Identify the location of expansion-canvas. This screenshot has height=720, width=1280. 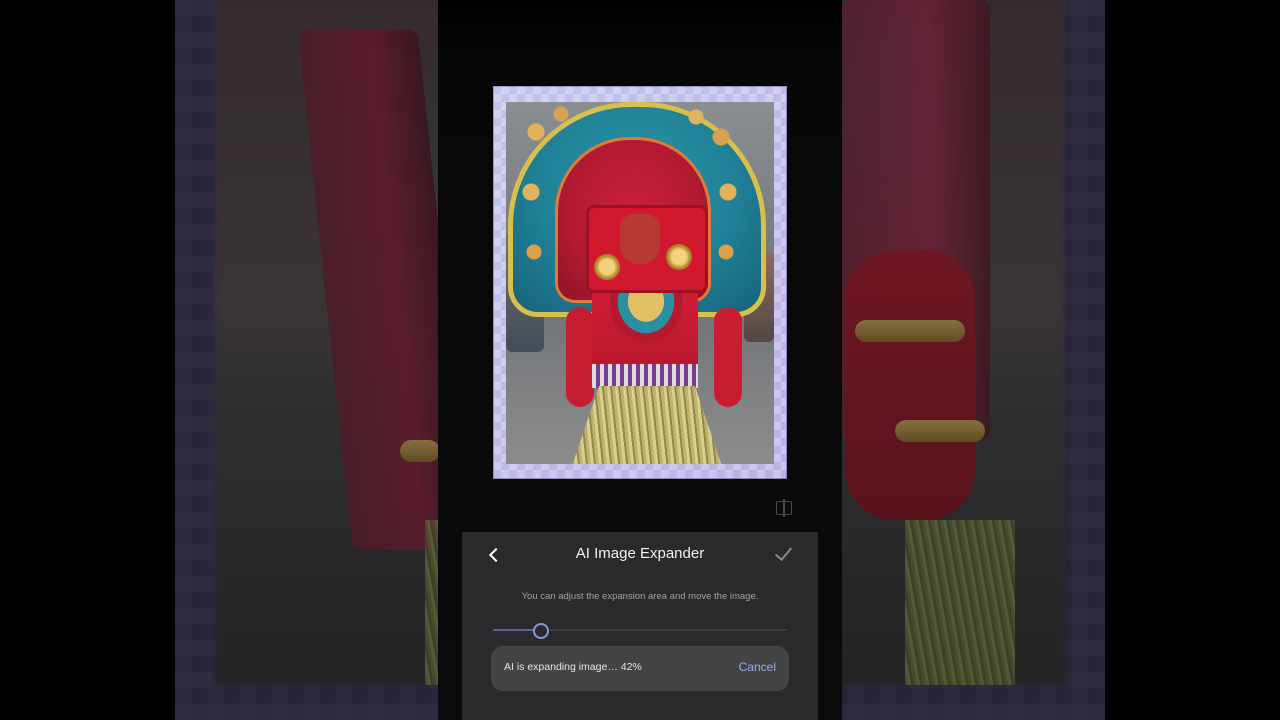
(640, 282).